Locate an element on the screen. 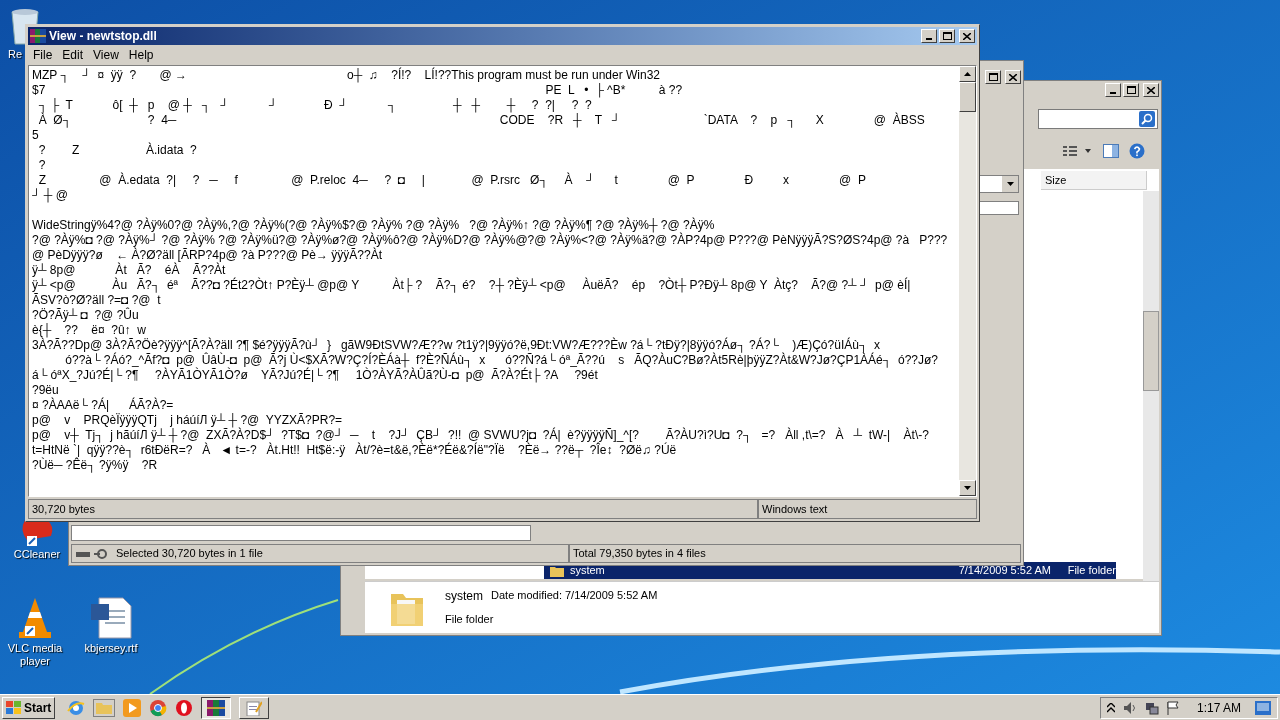  item-type: File folder is located at coordinates (470, 620).